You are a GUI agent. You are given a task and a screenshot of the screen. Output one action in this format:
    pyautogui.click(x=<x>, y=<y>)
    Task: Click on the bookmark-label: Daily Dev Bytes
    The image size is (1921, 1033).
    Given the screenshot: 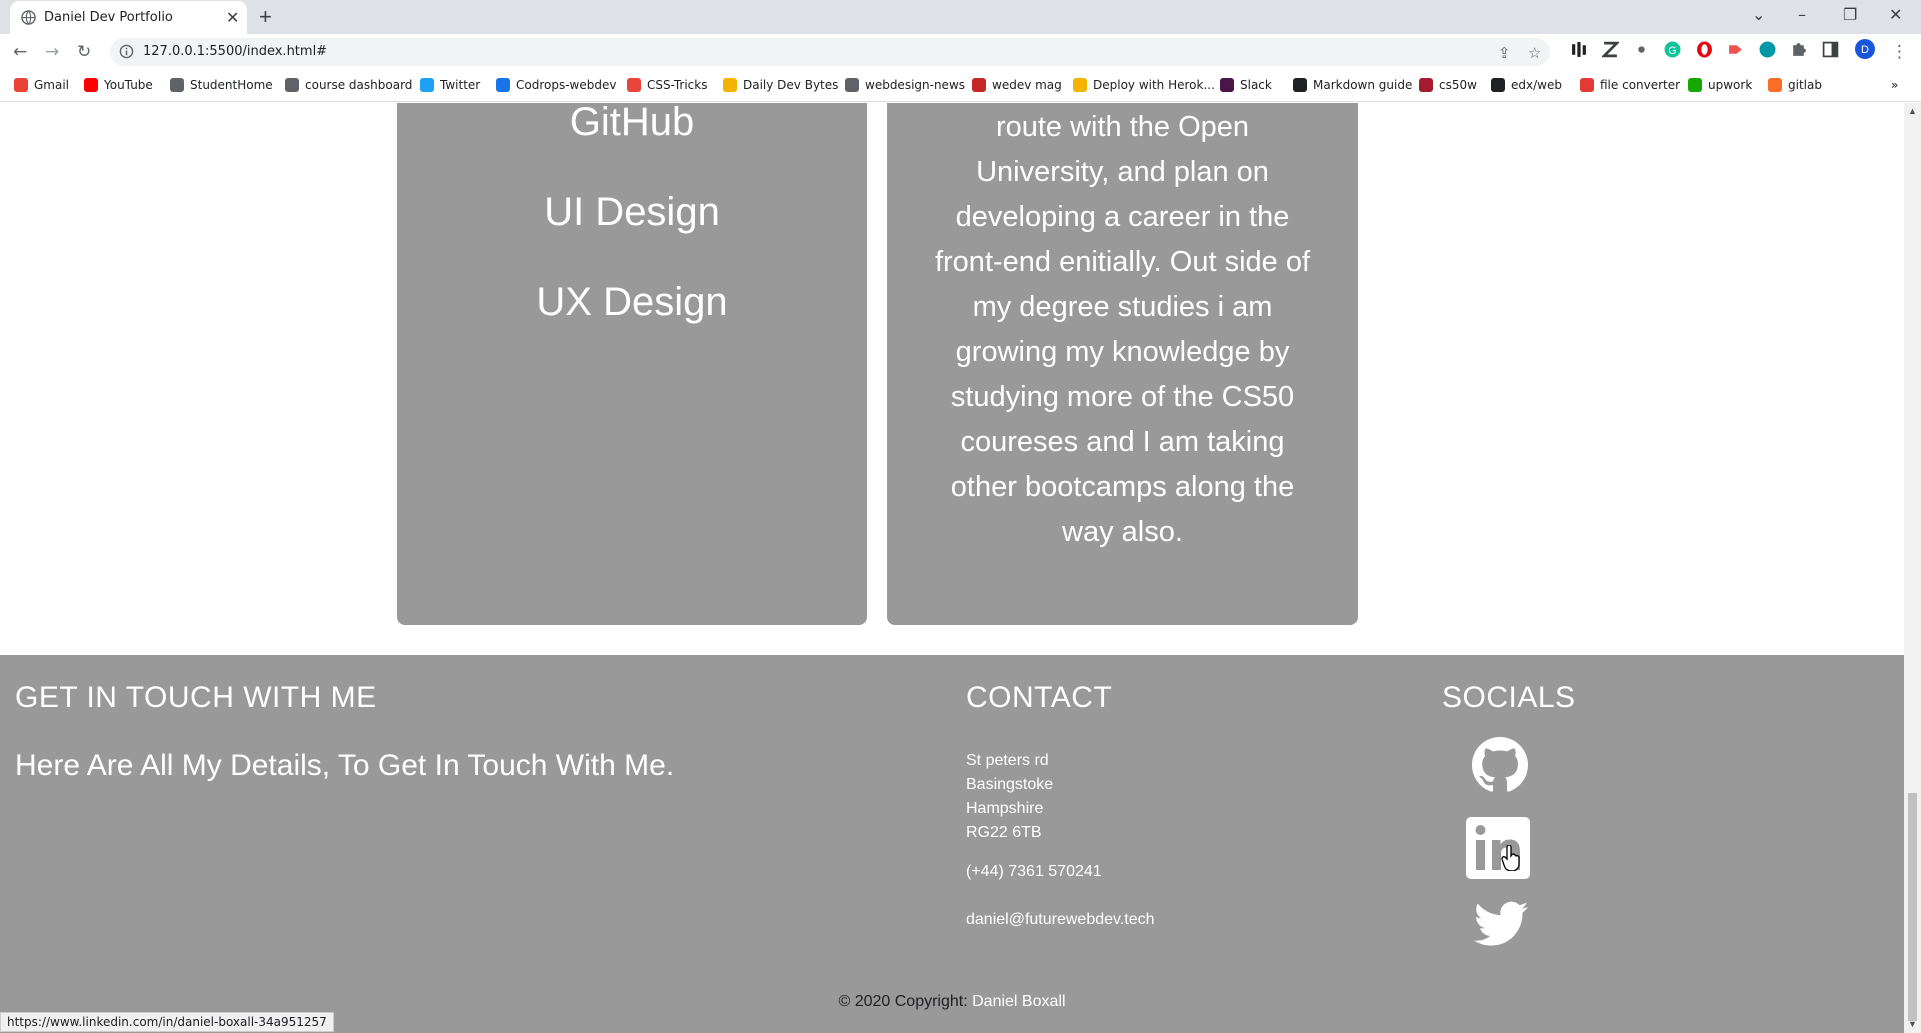 What is the action you would take?
    pyautogui.click(x=791, y=85)
    